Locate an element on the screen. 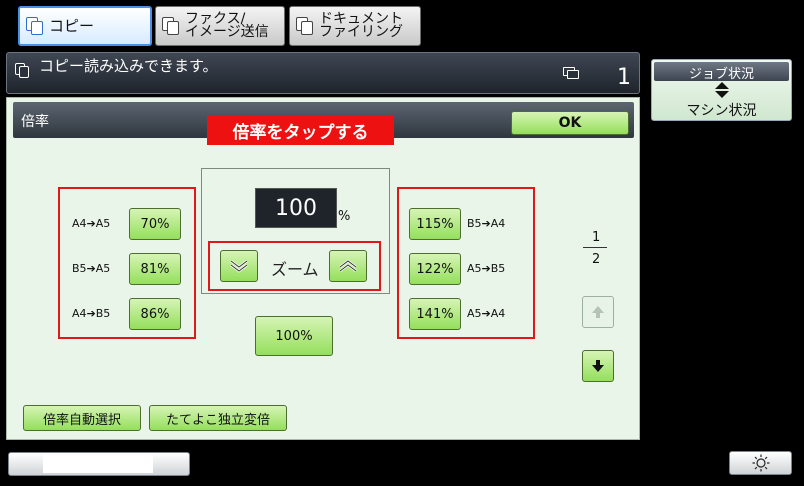  zoom-down-button is located at coordinates (239, 266).